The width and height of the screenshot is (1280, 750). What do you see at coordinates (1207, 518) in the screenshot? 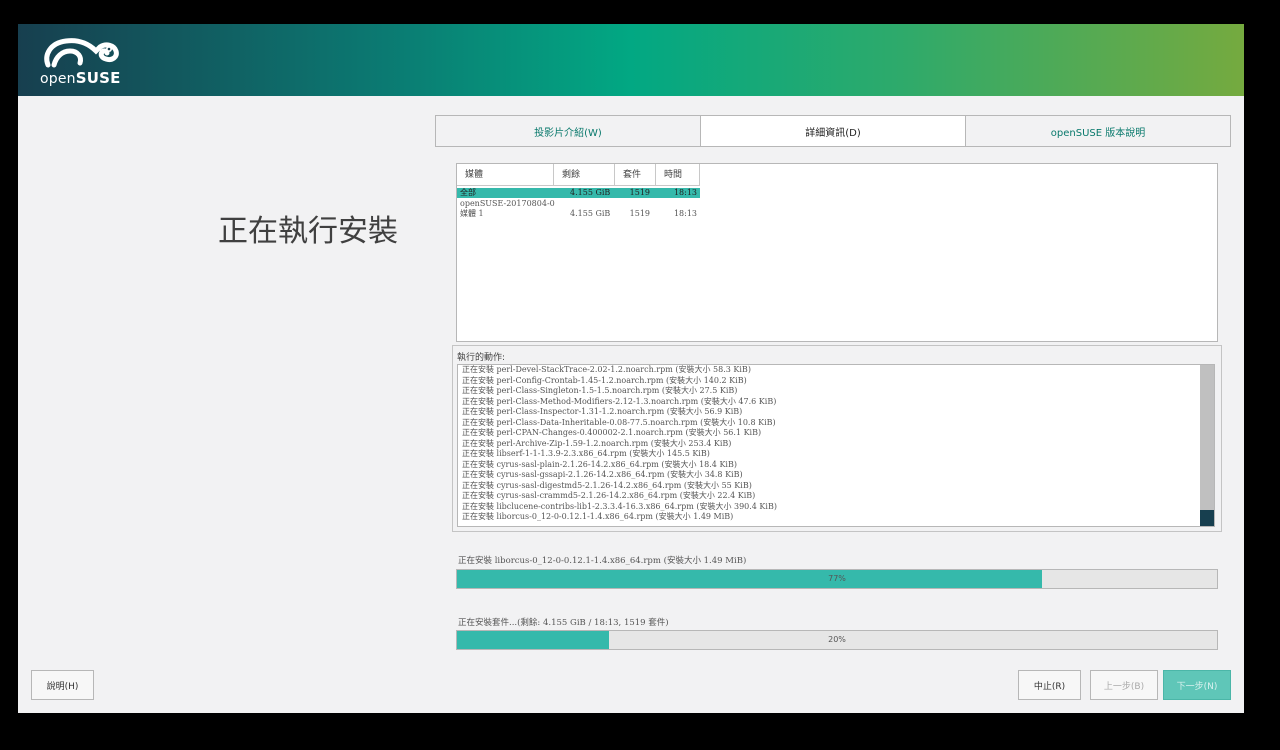
I see `scrollbar-thumb` at bounding box center [1207, 518].